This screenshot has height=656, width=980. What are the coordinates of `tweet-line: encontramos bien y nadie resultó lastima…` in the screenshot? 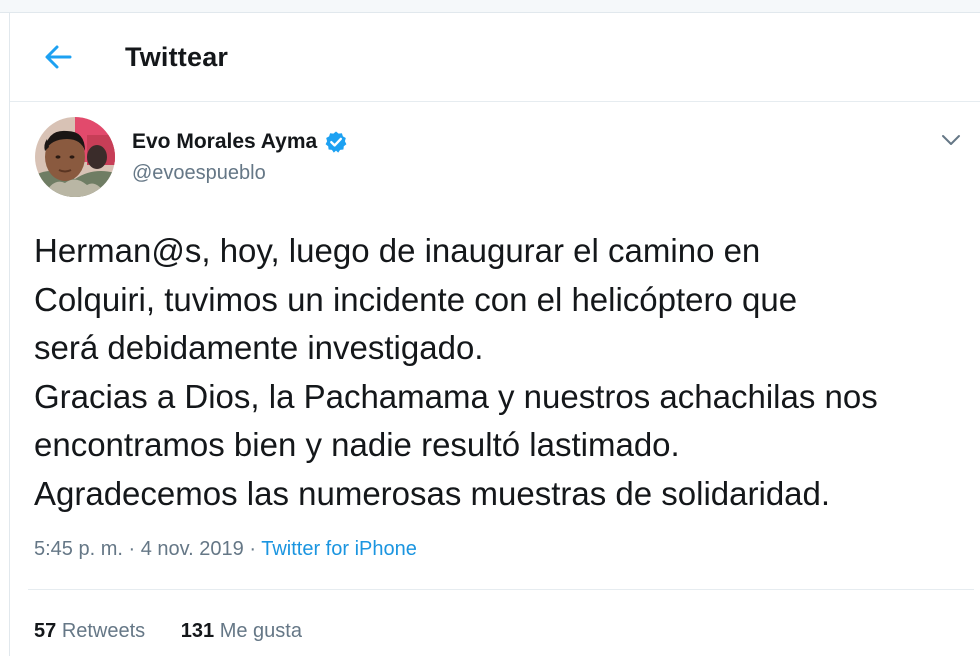 It's located at (357, 444).